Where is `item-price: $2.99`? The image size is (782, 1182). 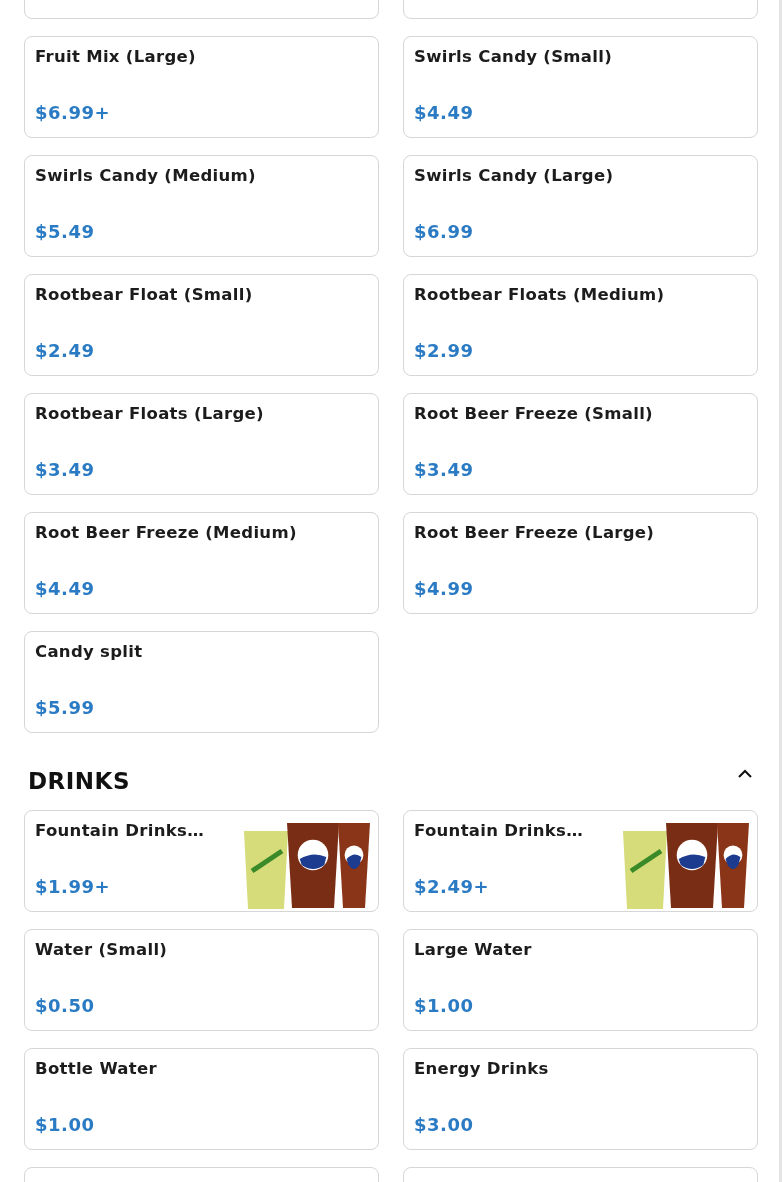 item-price: $2.99 is located at coordinates (444, 350).